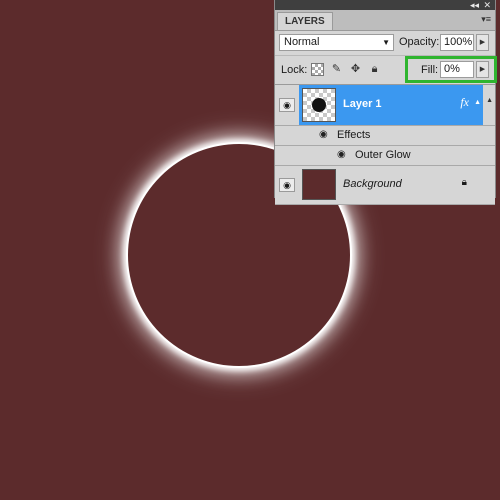  Describe the element at coordinates (464, 102) in the screenshot. I see `fx-icon: fx` at that location.